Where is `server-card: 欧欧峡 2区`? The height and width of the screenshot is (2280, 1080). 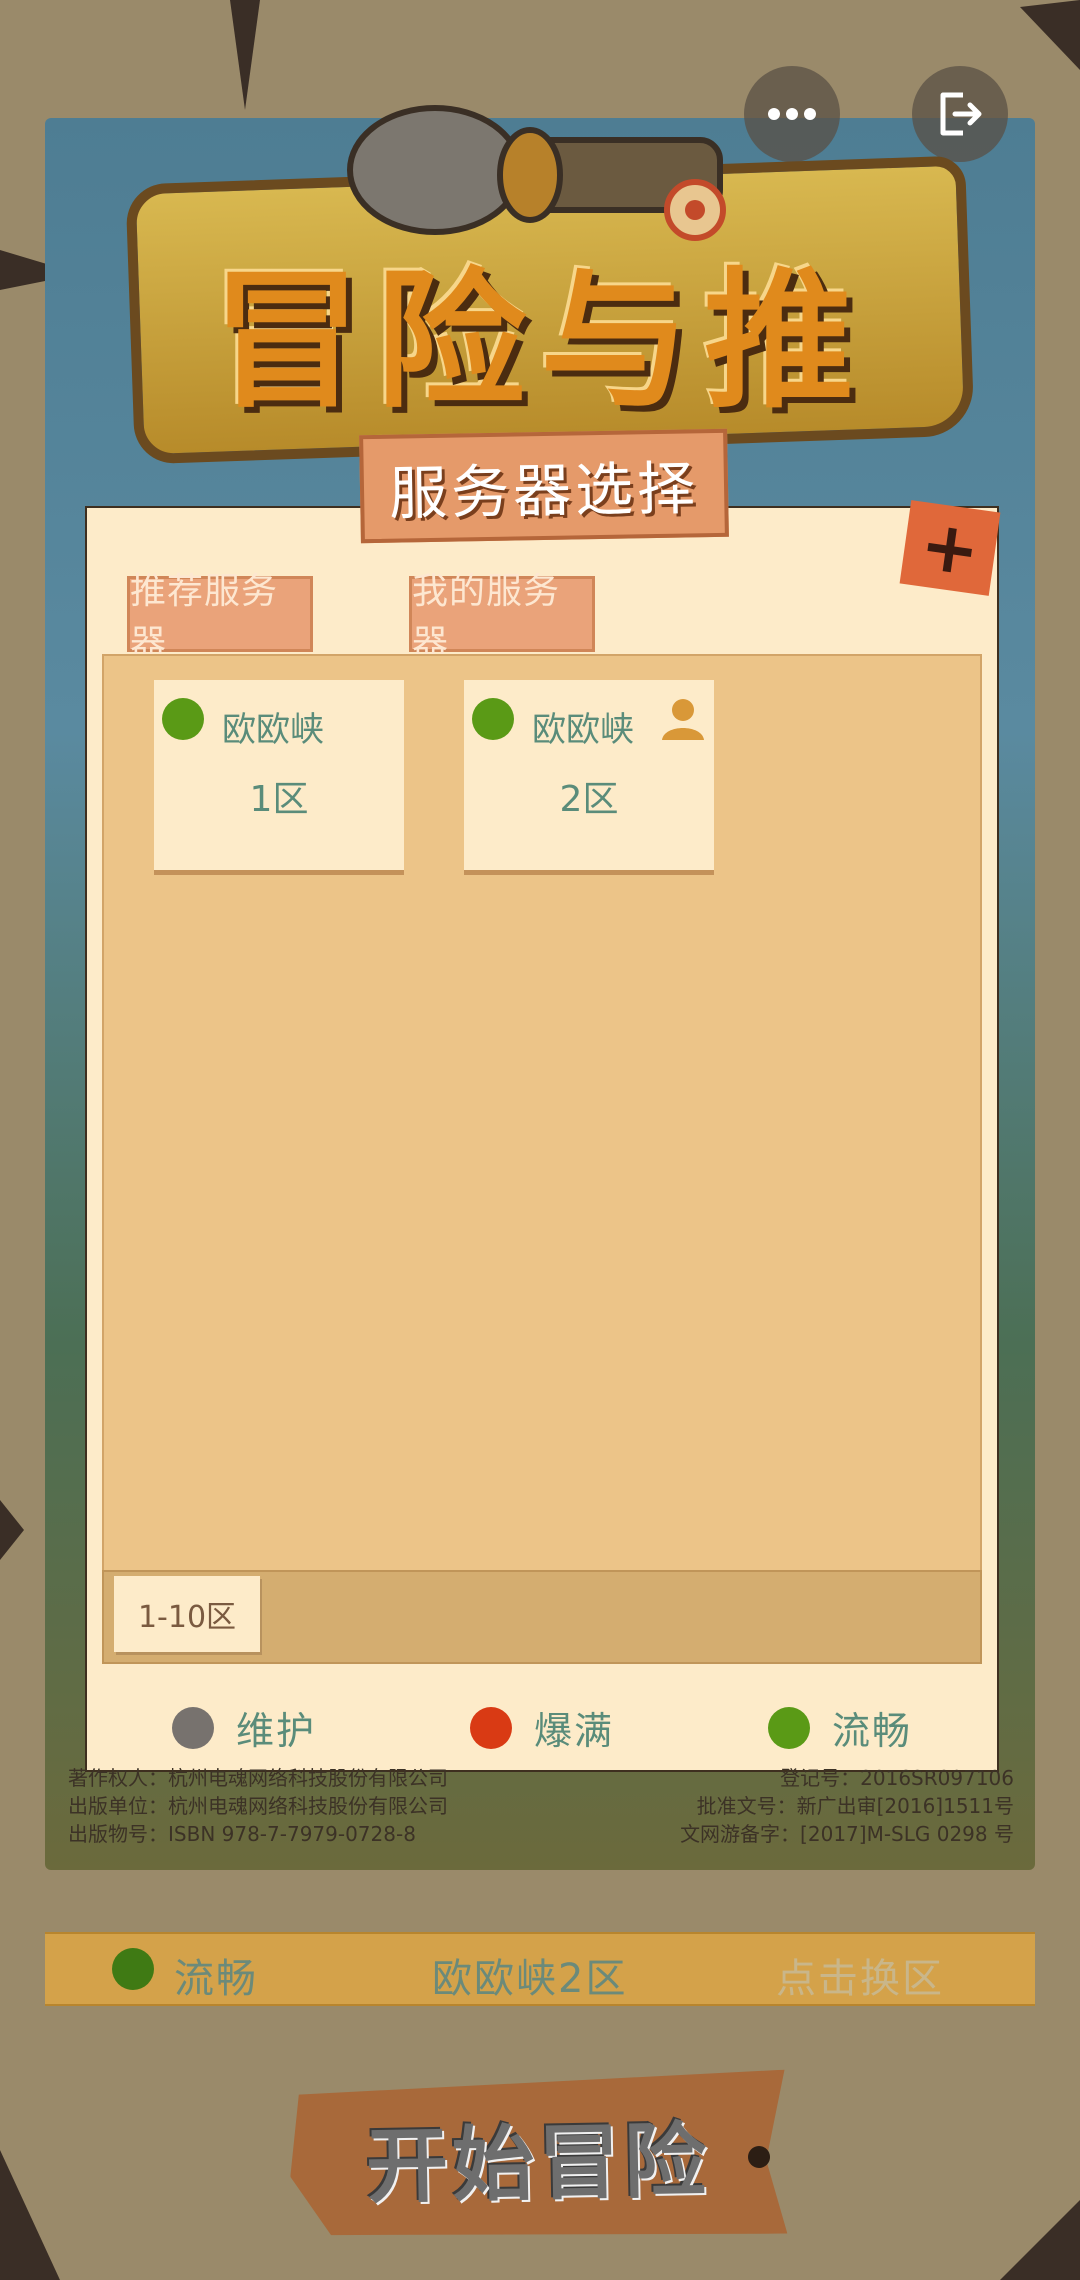 server-card: 欧欧峡 2区 is located at coordinates (589, 775).